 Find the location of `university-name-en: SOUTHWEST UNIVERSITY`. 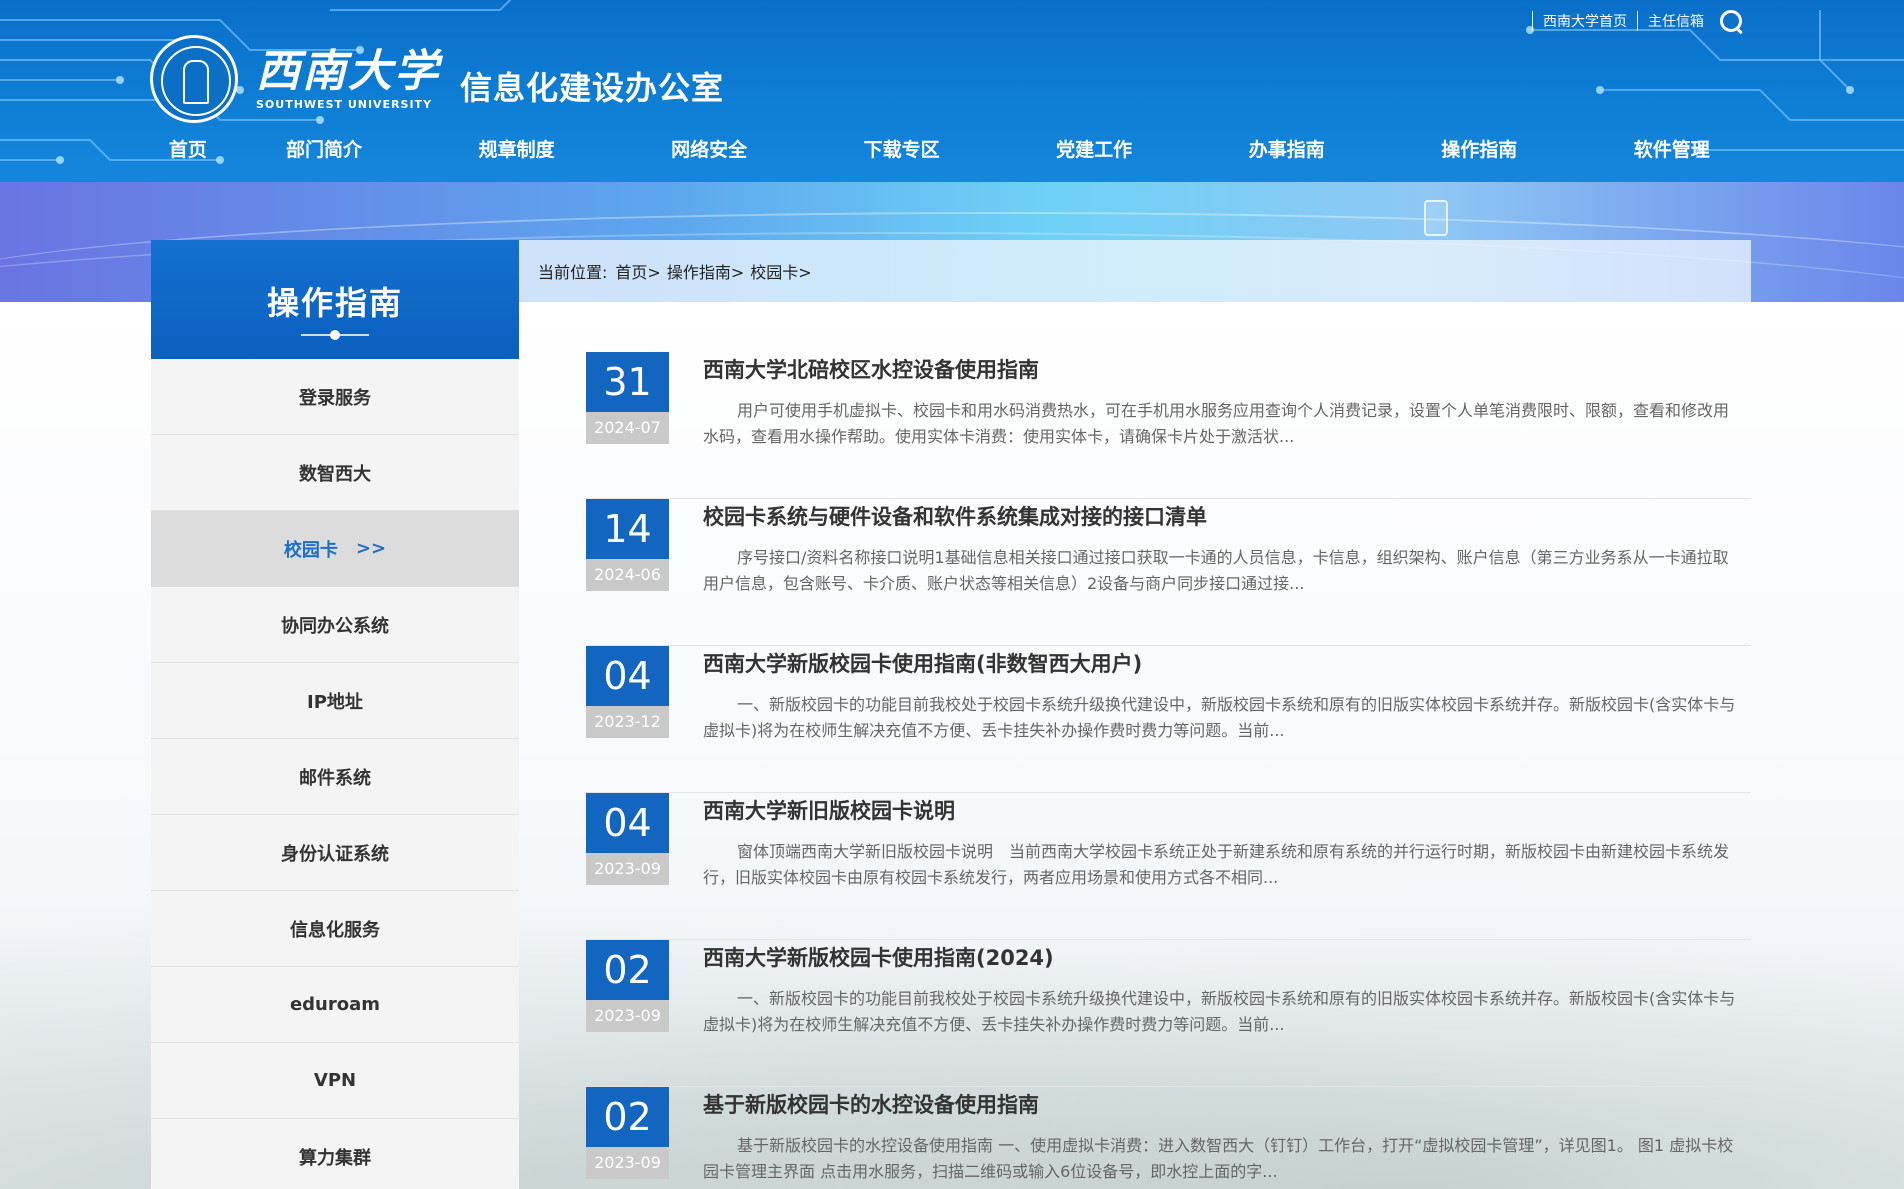

university-name-en: SOUTHWEST UNIVERSITY is located at coordinates (344, 104).